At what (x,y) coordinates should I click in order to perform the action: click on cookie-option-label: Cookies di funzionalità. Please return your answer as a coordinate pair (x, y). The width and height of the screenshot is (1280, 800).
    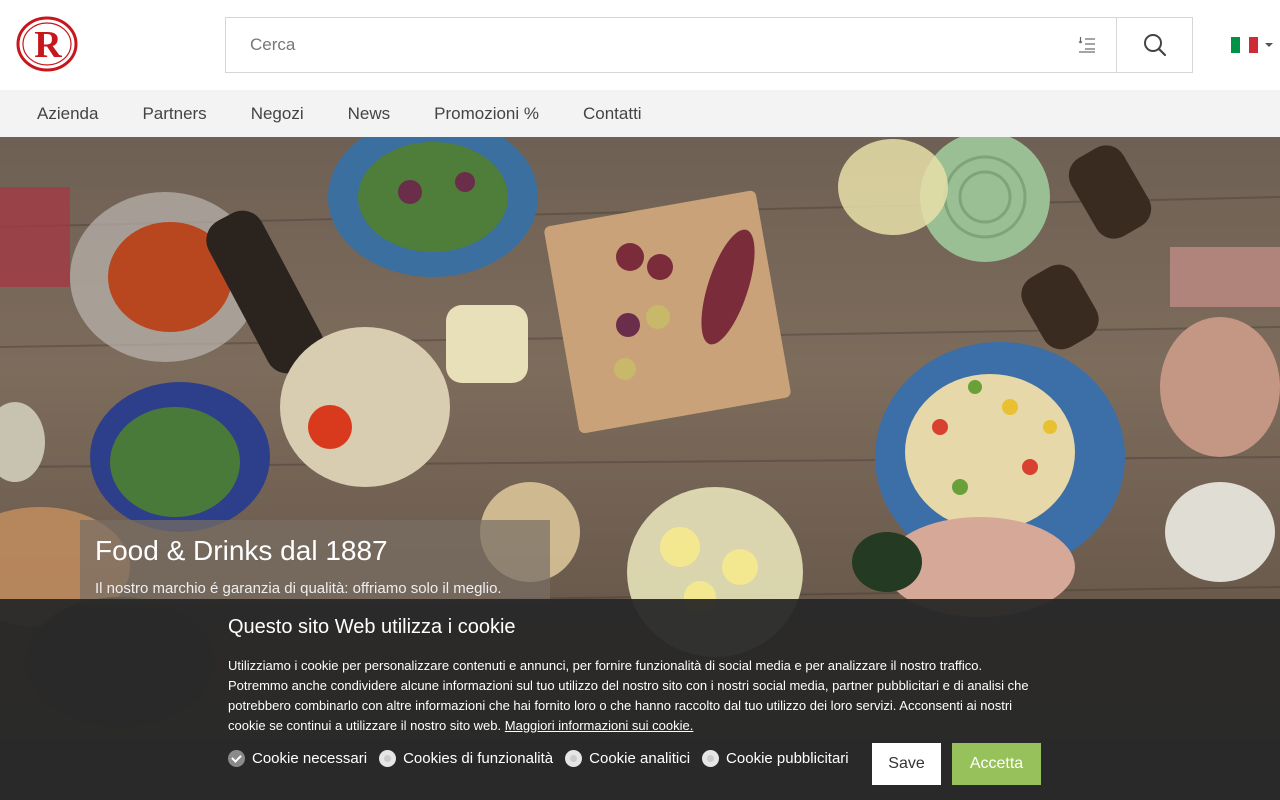
    Looking at the image, I should click on (478, 758).